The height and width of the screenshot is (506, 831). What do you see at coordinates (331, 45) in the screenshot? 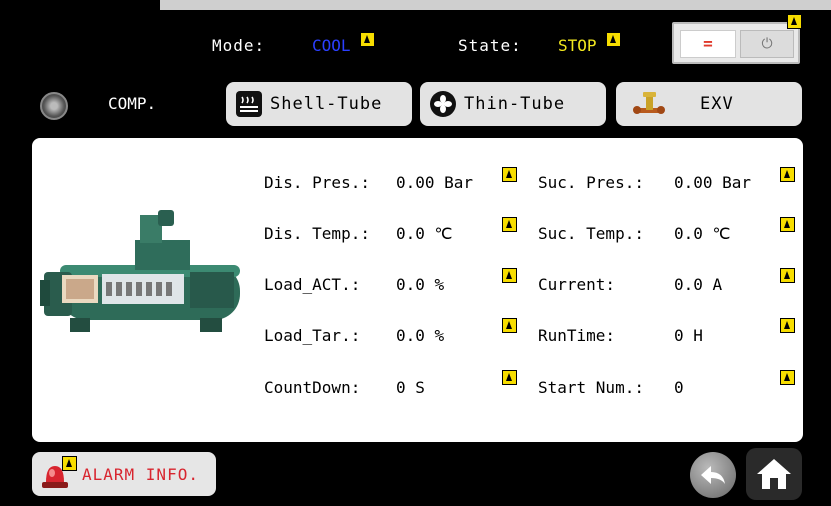
I see `mode-value: COOL` at bounding box center [331, 45].